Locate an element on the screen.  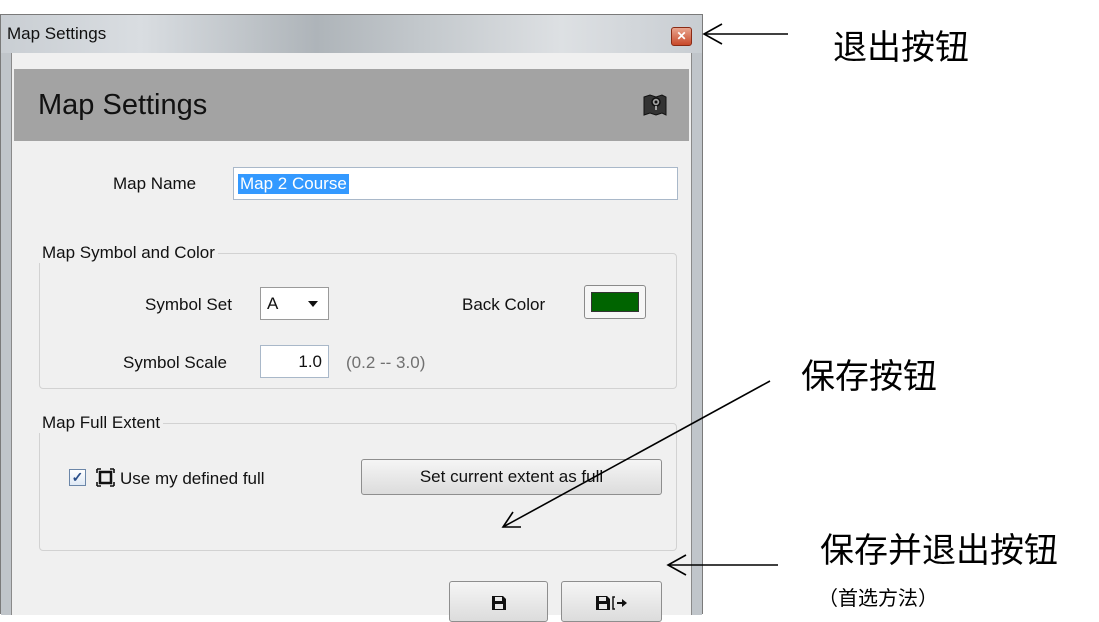
checkmark-icon: ✓ is located at coordinates (77, 477).